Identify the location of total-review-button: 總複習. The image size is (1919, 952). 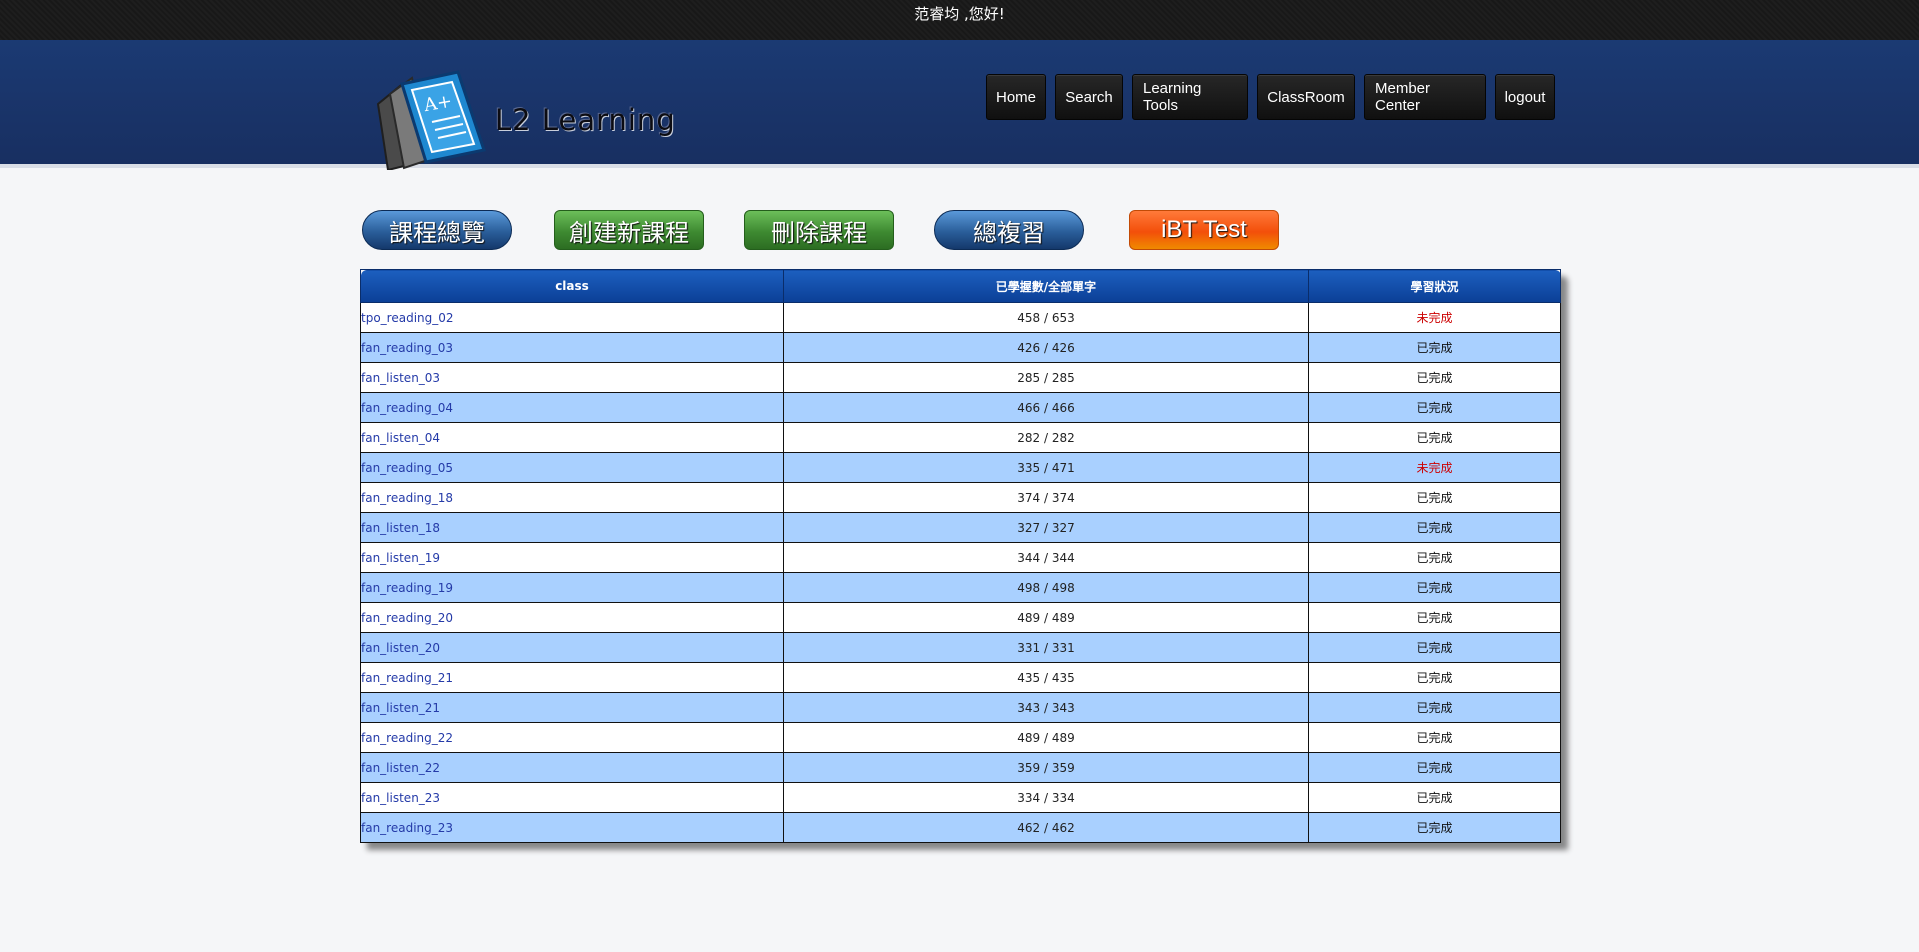
(1009, 230).